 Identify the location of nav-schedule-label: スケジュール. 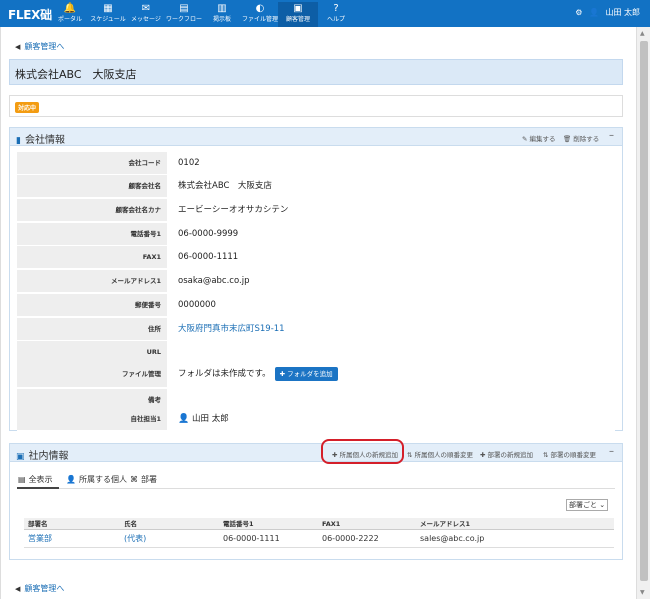
(108, 19).